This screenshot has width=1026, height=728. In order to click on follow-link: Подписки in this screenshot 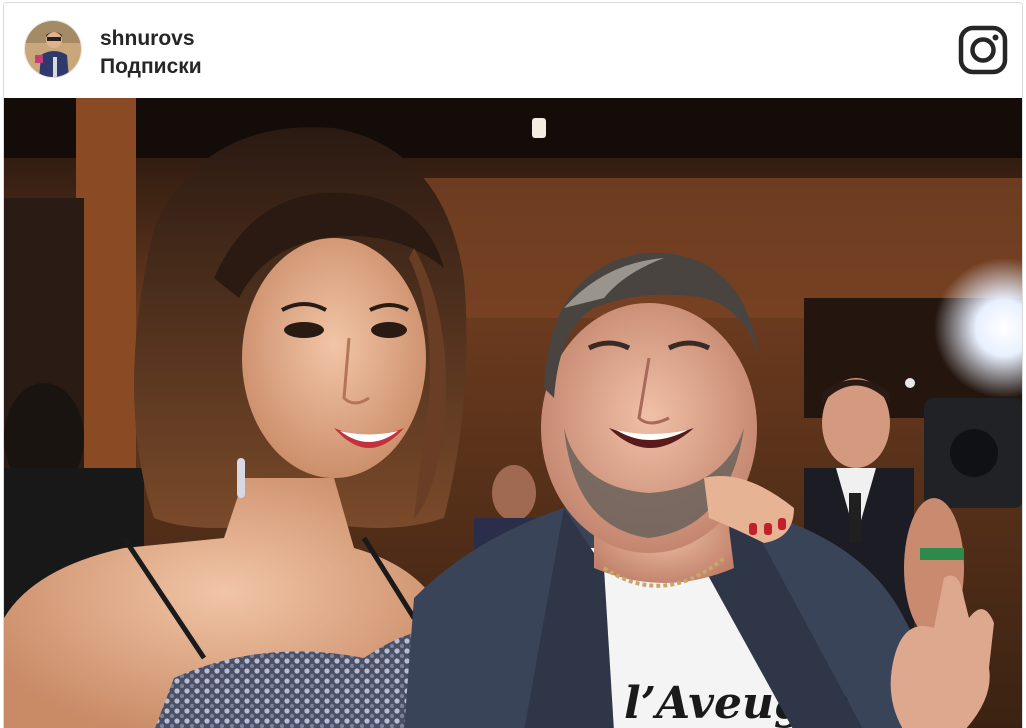, I will do `click(151, 67)`.